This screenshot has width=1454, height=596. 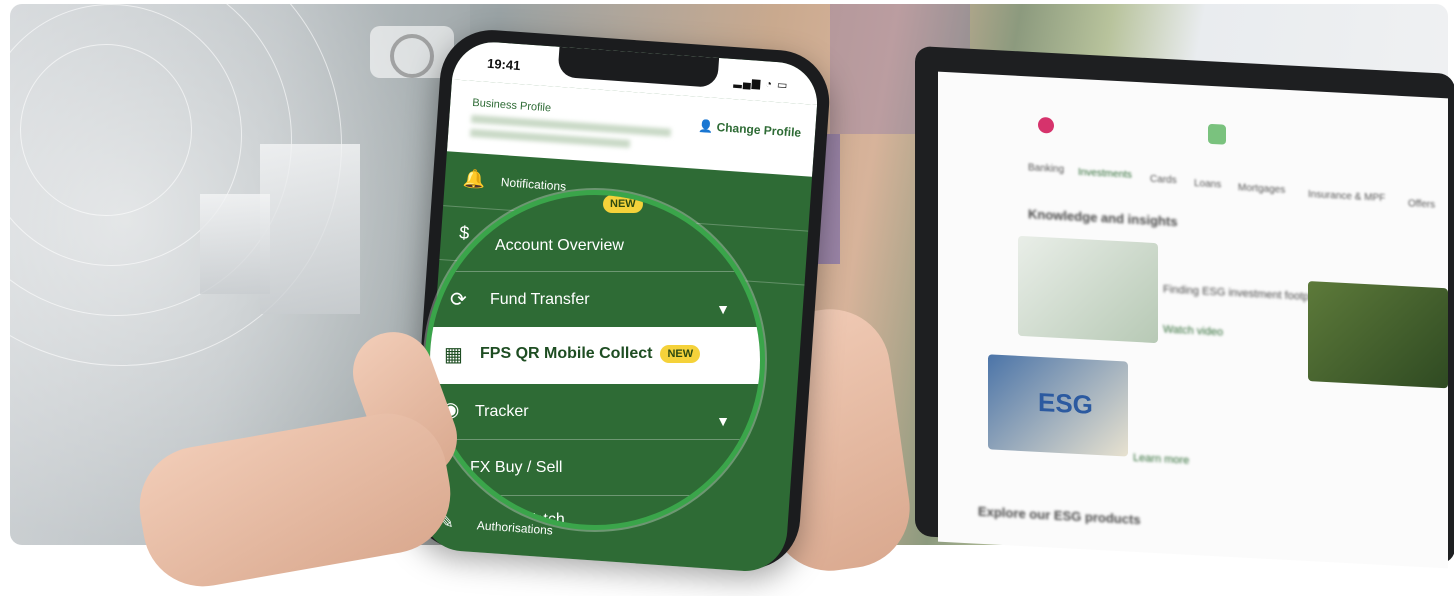 What do you see at coordinates (759, 129) in the screenshot?
I see `change-profile-label: Change Profile` at bounding box center [759, 129].